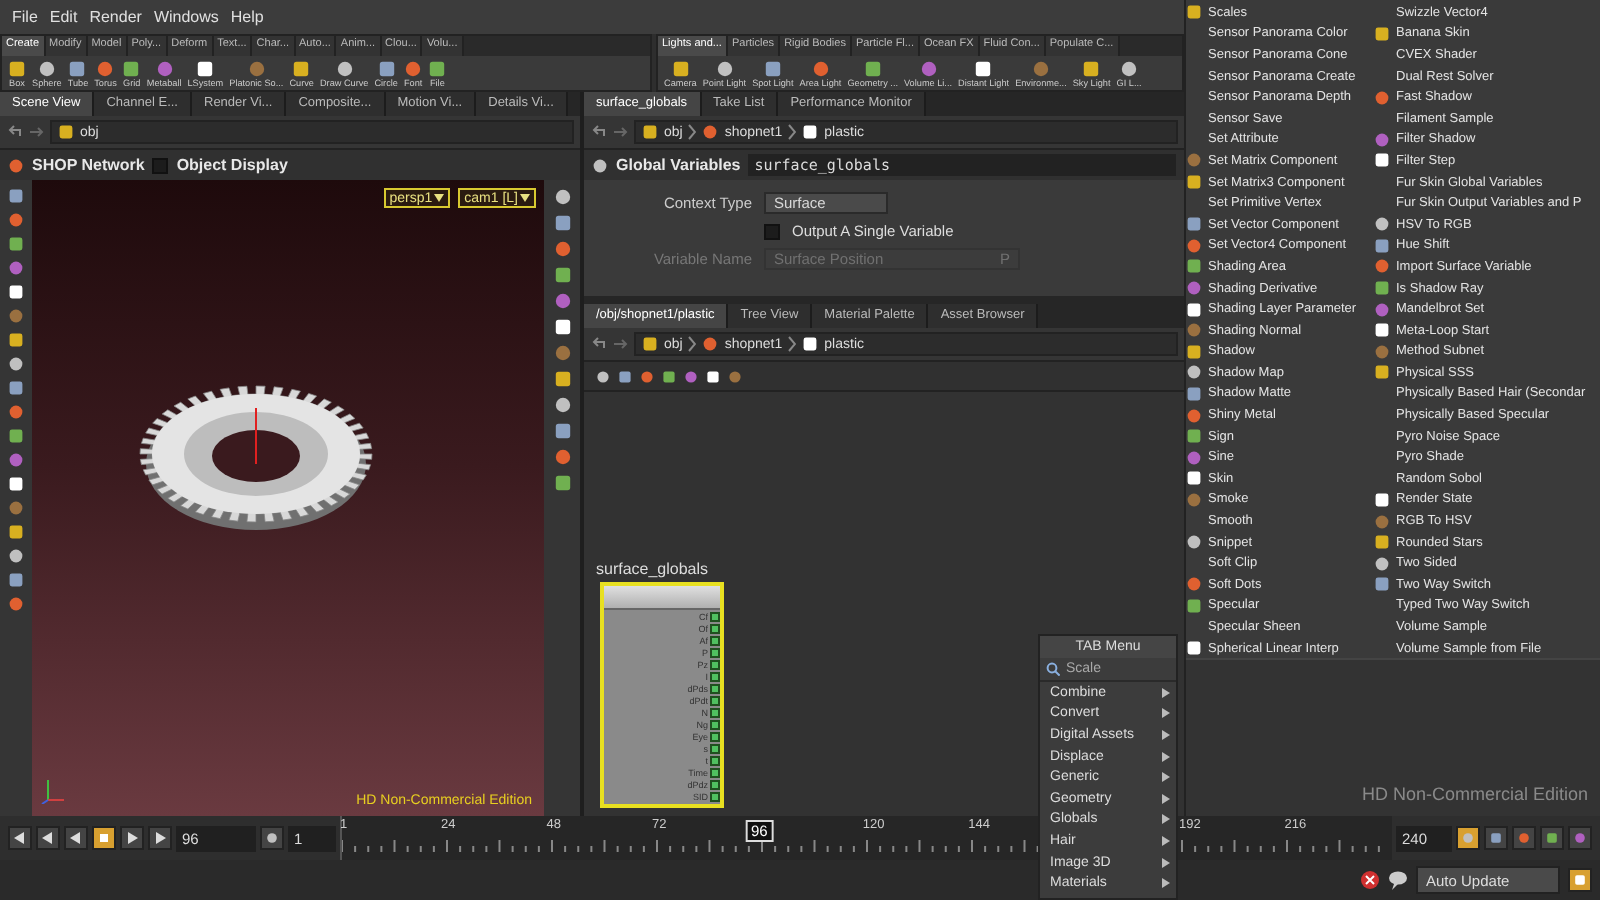 The height and width of the screenshot is (900, 1600). Describe the element at coordinates (1474, 794) in the screenshot. I see `edition-label: HD Non-Commercial Edition` at that location.